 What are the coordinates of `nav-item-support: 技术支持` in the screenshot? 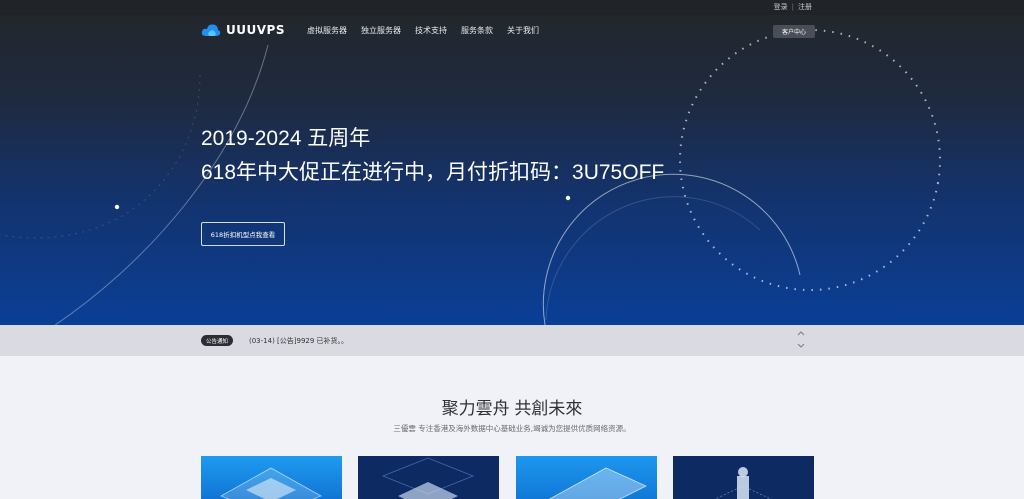 It's located at (431, 30).